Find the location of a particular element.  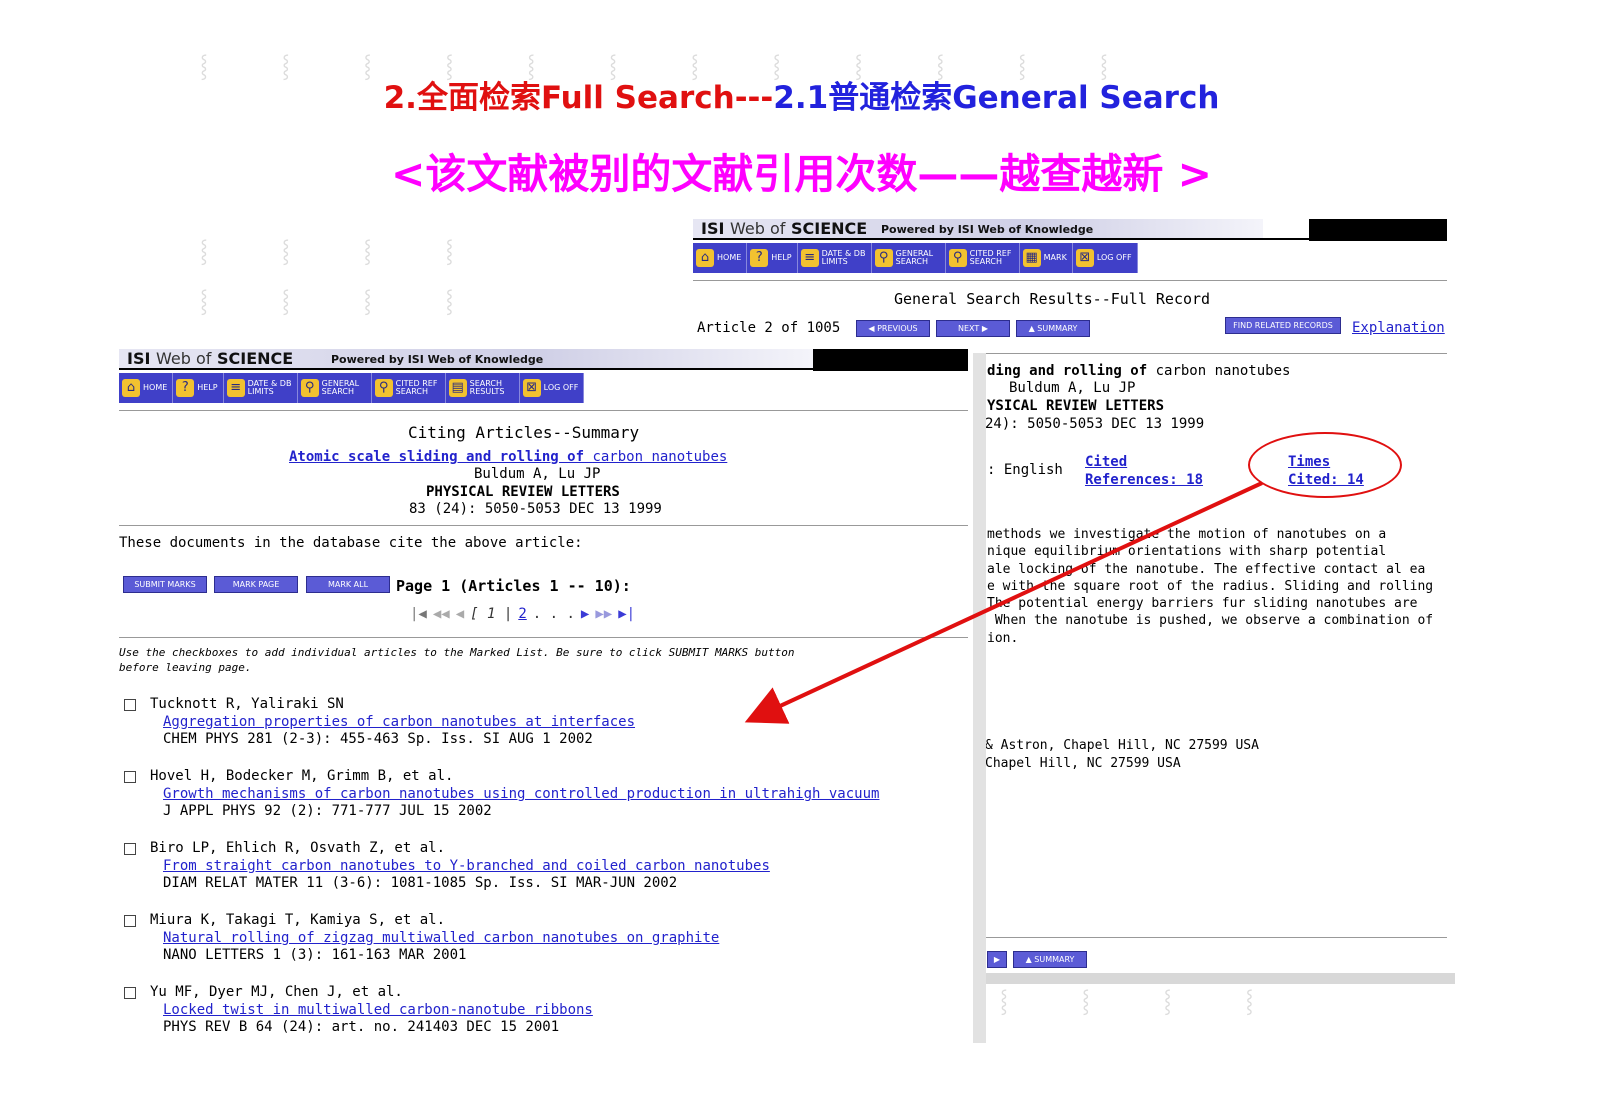

annotation-arrow is located at coordinates (1003, 602).